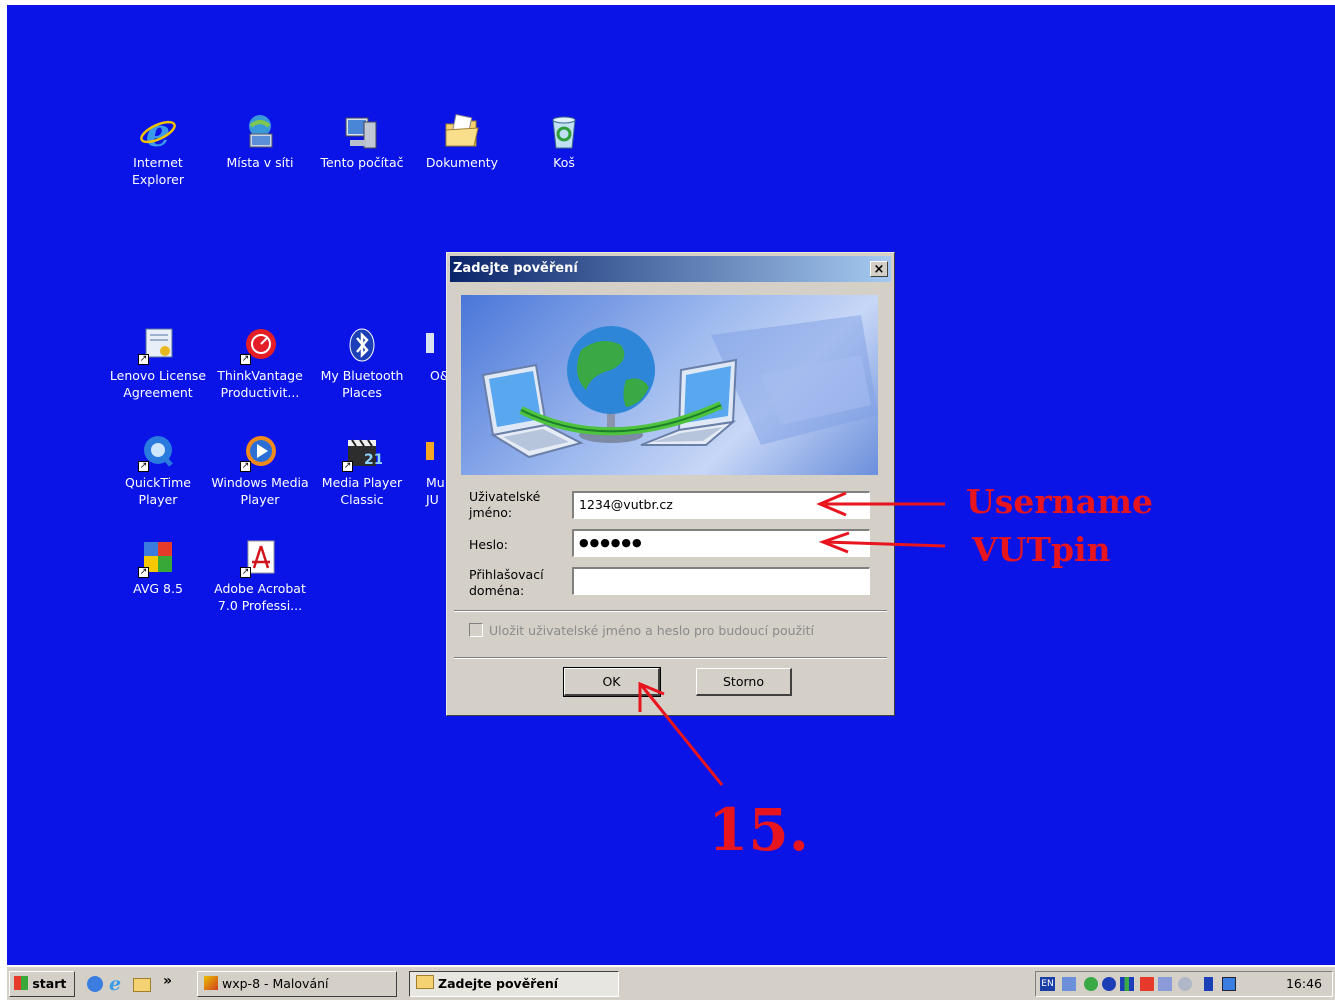  I want to click on network-status-tray-icon, so click(1147, 984).